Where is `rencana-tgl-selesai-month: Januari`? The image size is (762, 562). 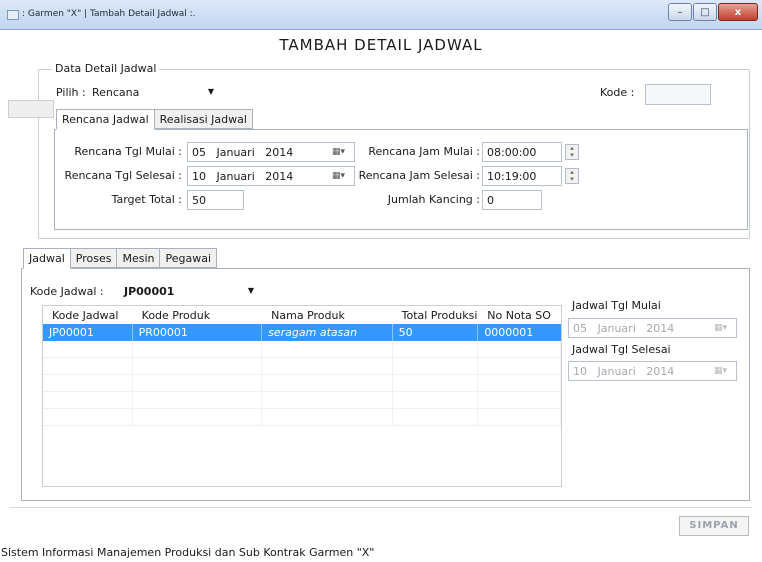
rencana-tgl-selesai-month: Januari is located at coordinates (235, 176).